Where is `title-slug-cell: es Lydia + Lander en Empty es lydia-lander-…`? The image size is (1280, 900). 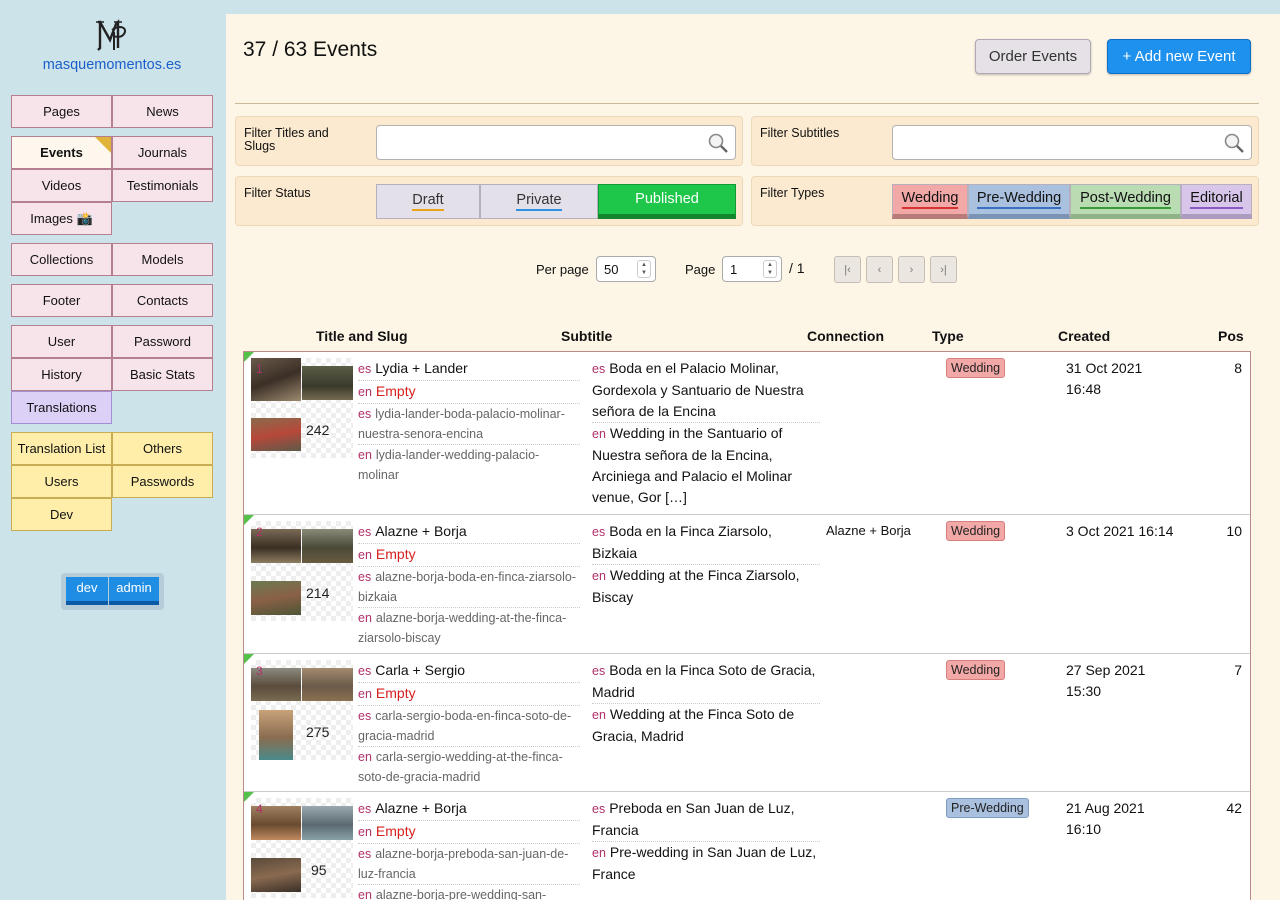 title-slug-cell: es Lydia + Lander en Empty es lydia-lander-… is located at coordinates (469, 421).